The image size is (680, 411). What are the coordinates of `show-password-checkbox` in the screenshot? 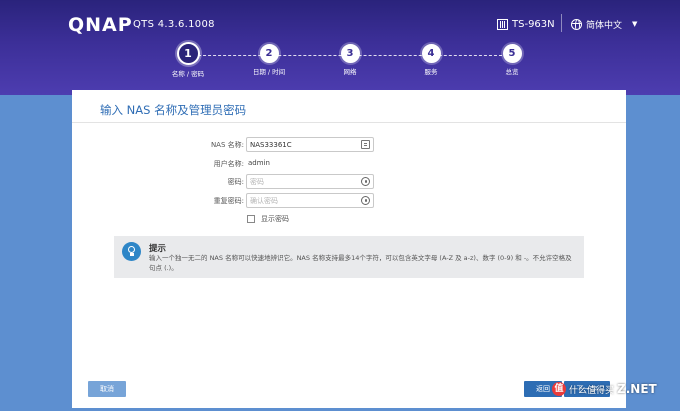 It's located at (251, 219).